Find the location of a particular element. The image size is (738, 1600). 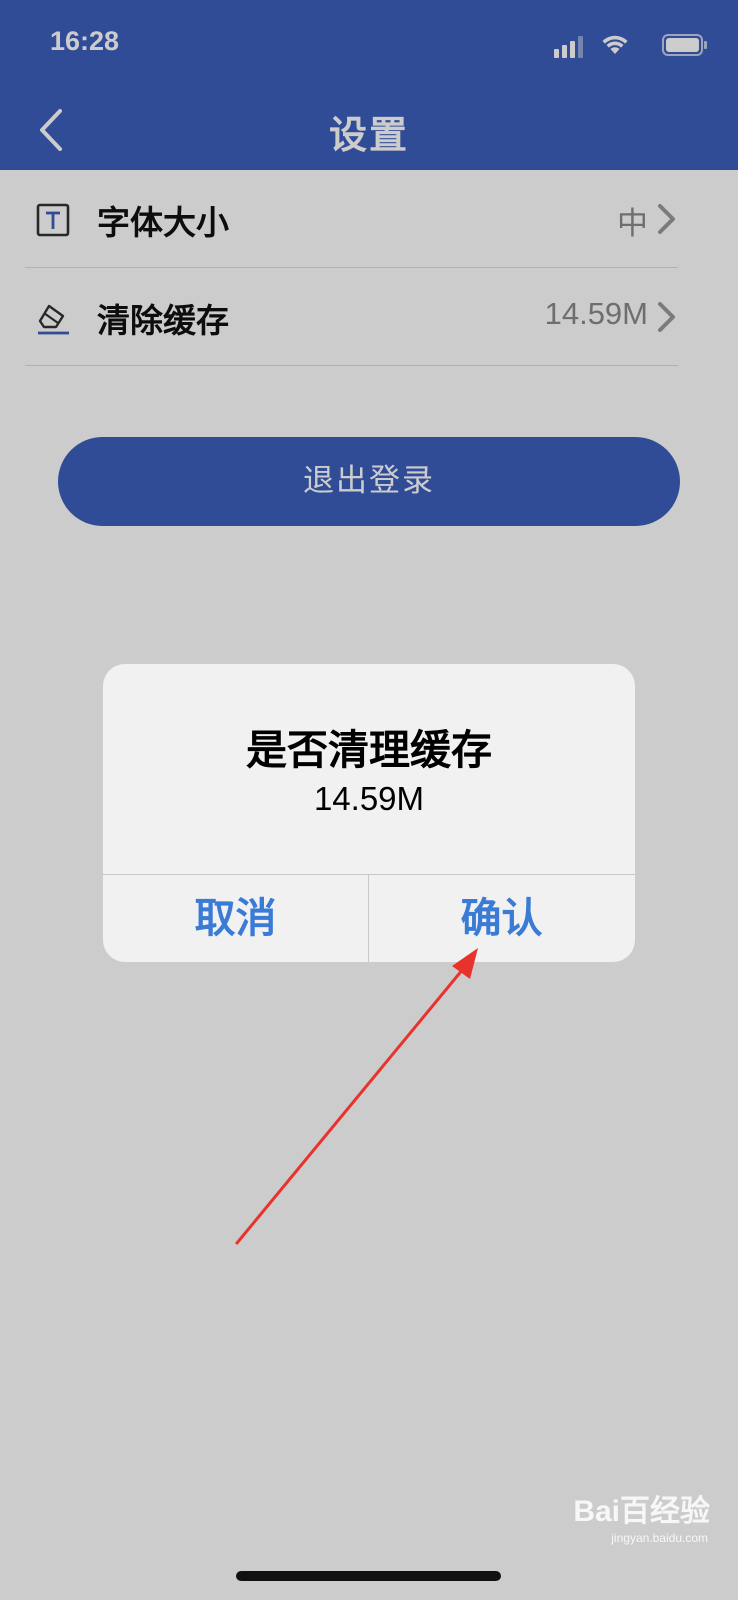

home-indicator is located at coordinates (368, 1576).